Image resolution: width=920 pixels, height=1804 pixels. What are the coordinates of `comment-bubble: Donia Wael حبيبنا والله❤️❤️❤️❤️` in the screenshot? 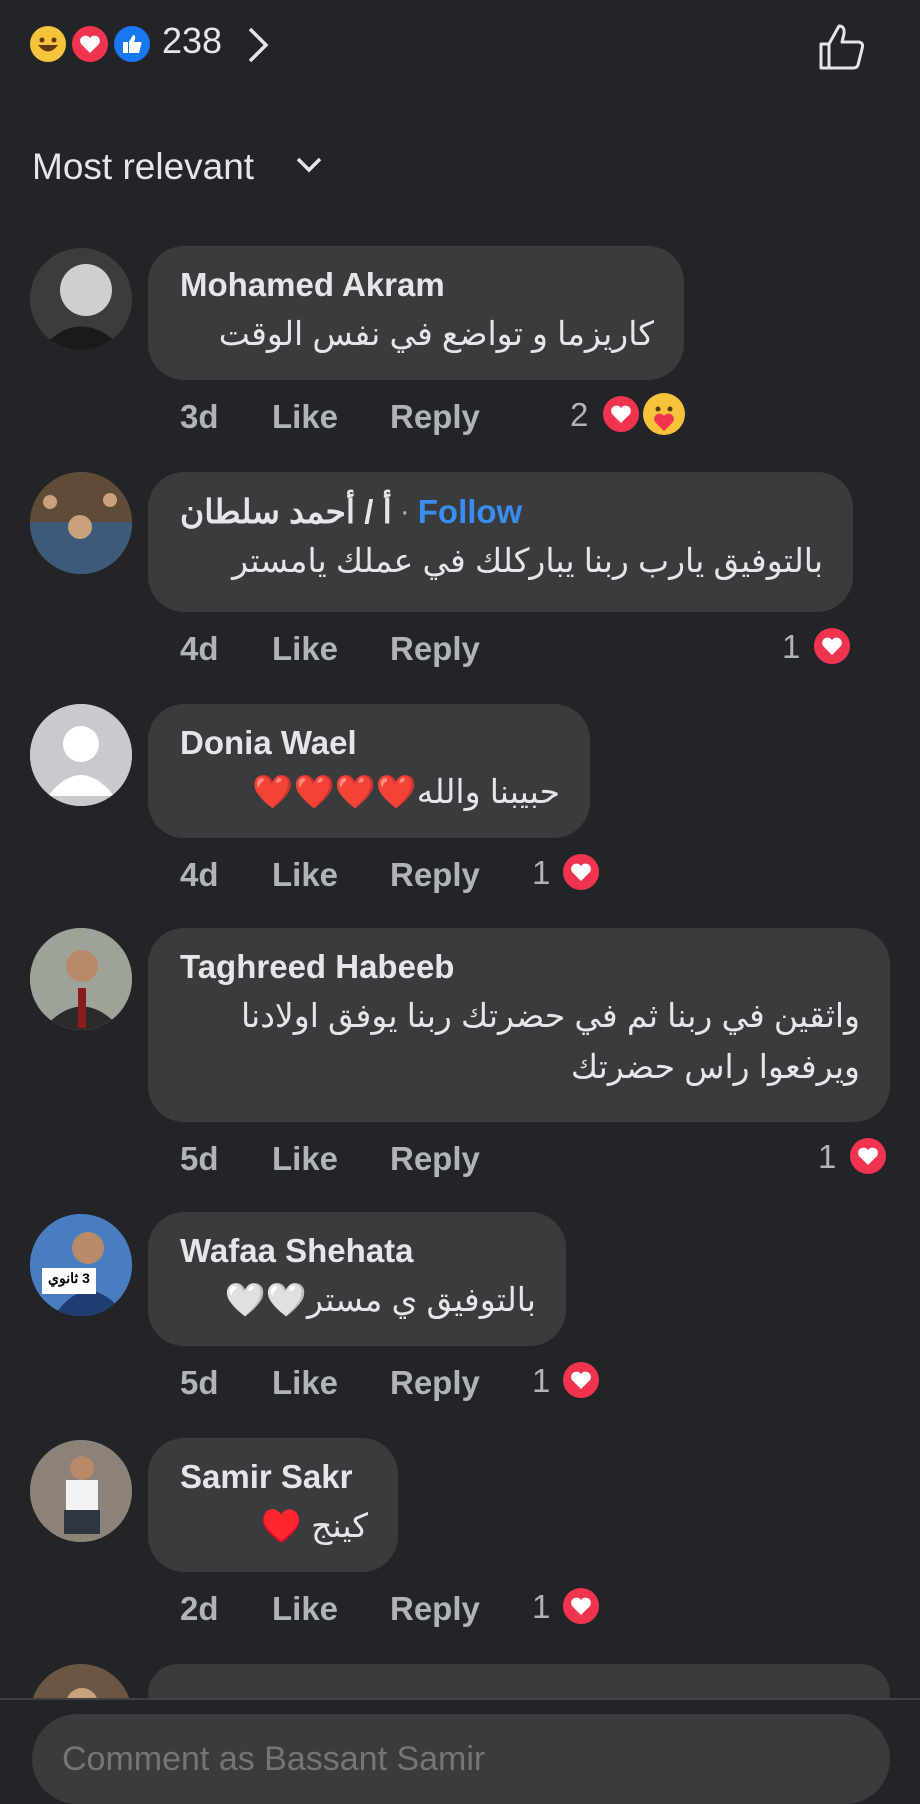 It's located at (369, 771).